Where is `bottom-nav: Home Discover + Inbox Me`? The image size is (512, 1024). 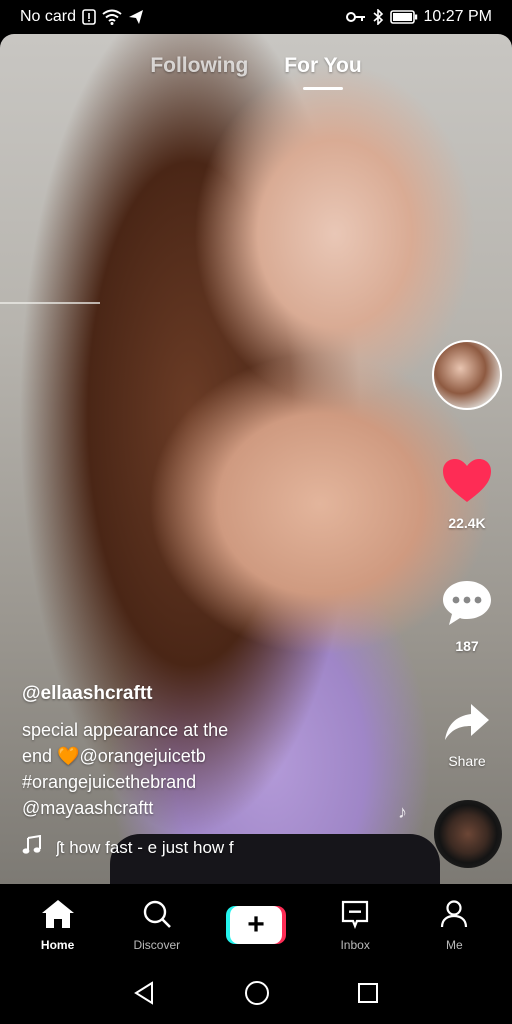 bottom-nav: Home Discover + Inbox Me is located at coordinates (256, 925).